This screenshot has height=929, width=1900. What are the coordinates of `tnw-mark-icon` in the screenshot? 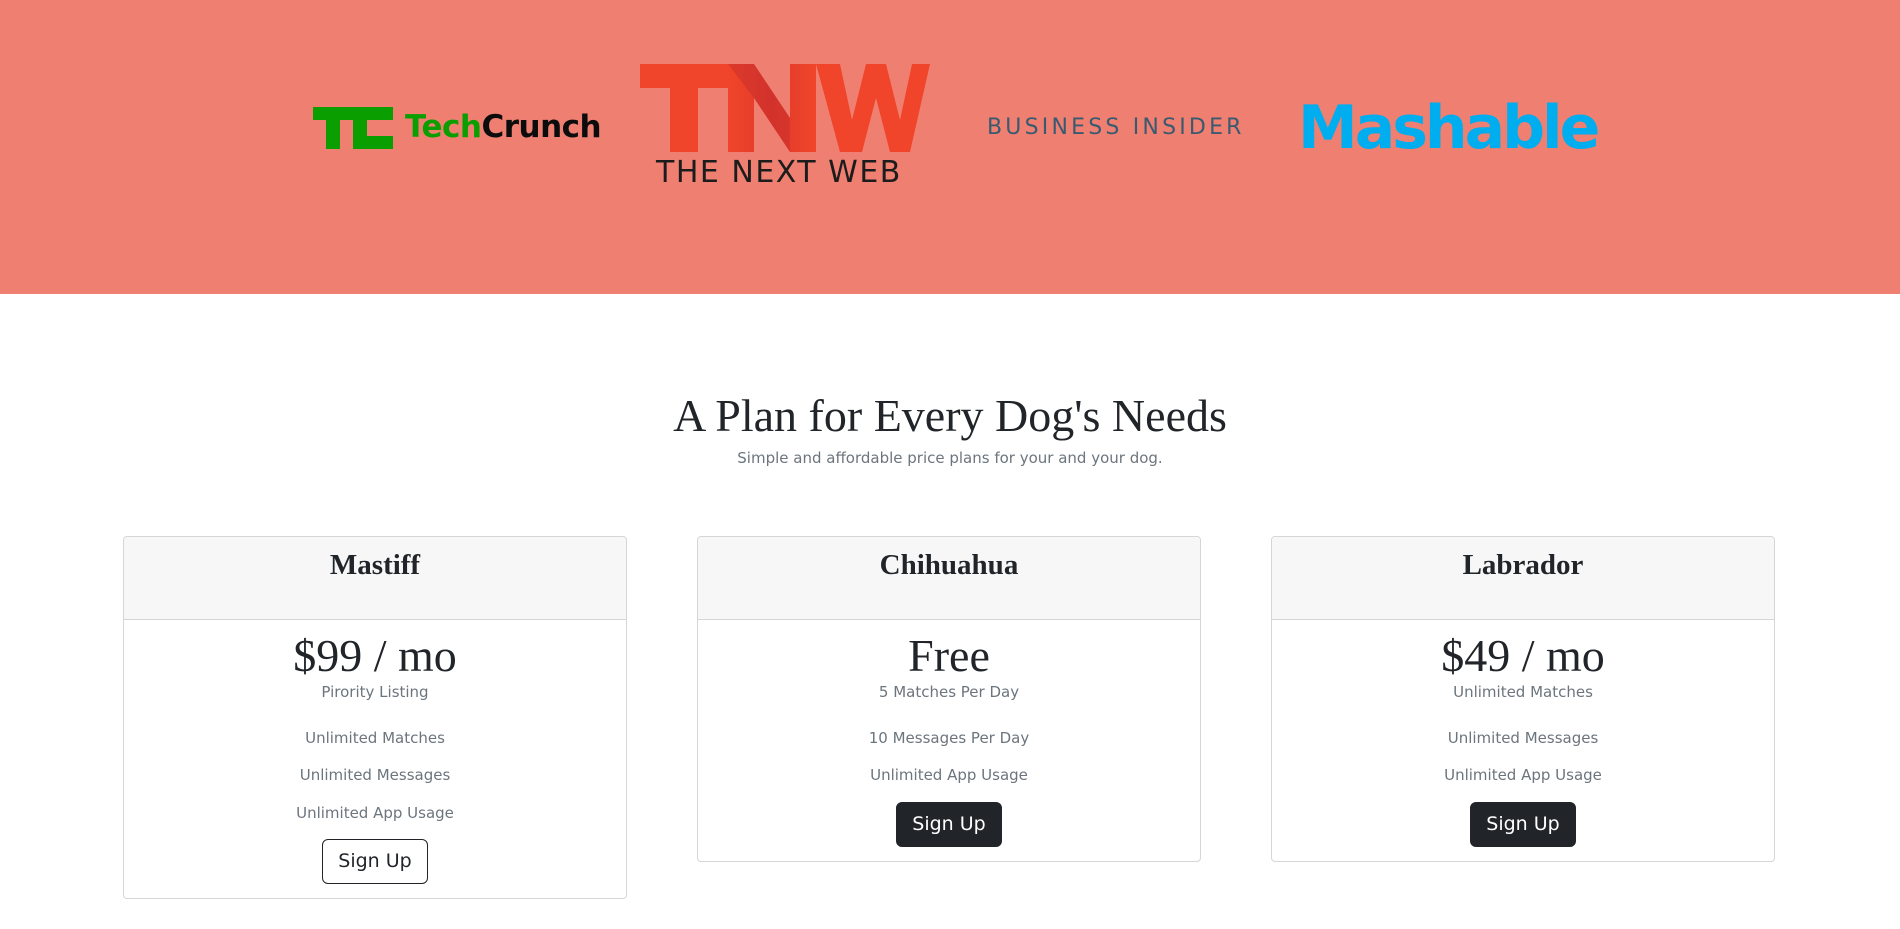 It's located at (785, 108).